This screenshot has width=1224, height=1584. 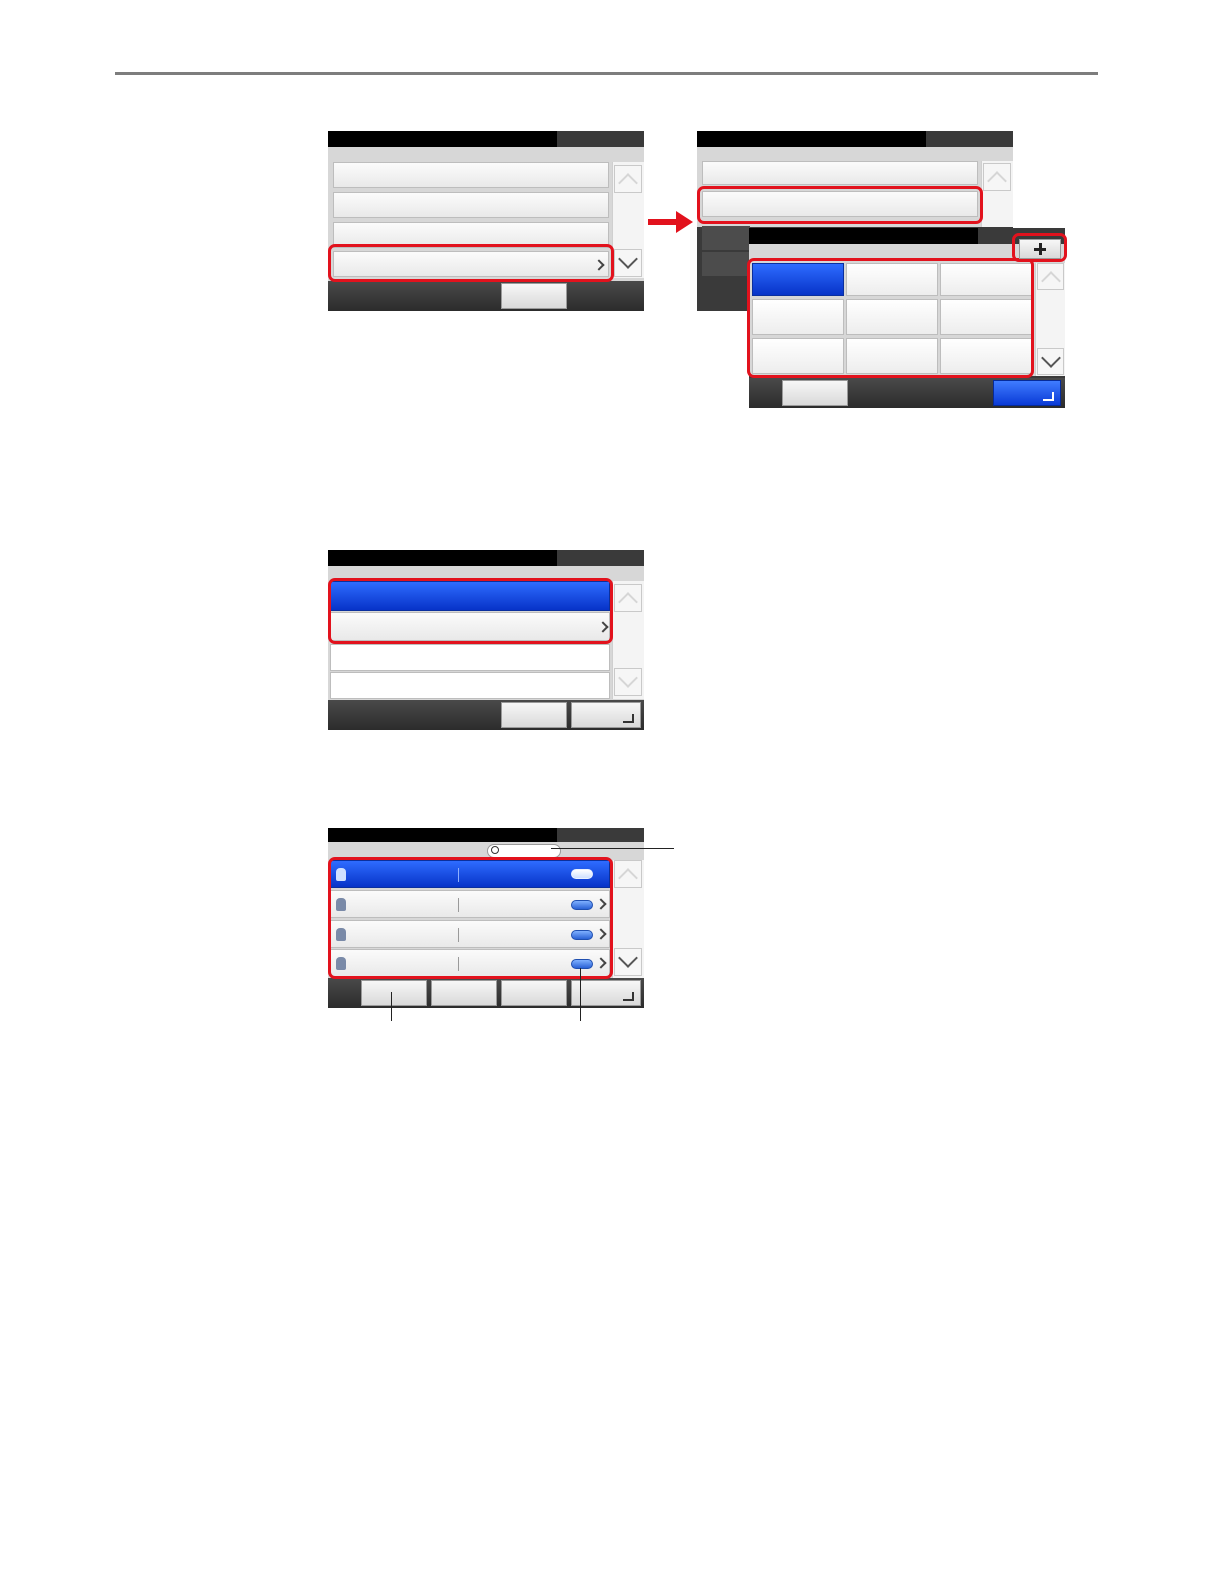 I want to click on popup-title-bar, so click(x=863, y=236).